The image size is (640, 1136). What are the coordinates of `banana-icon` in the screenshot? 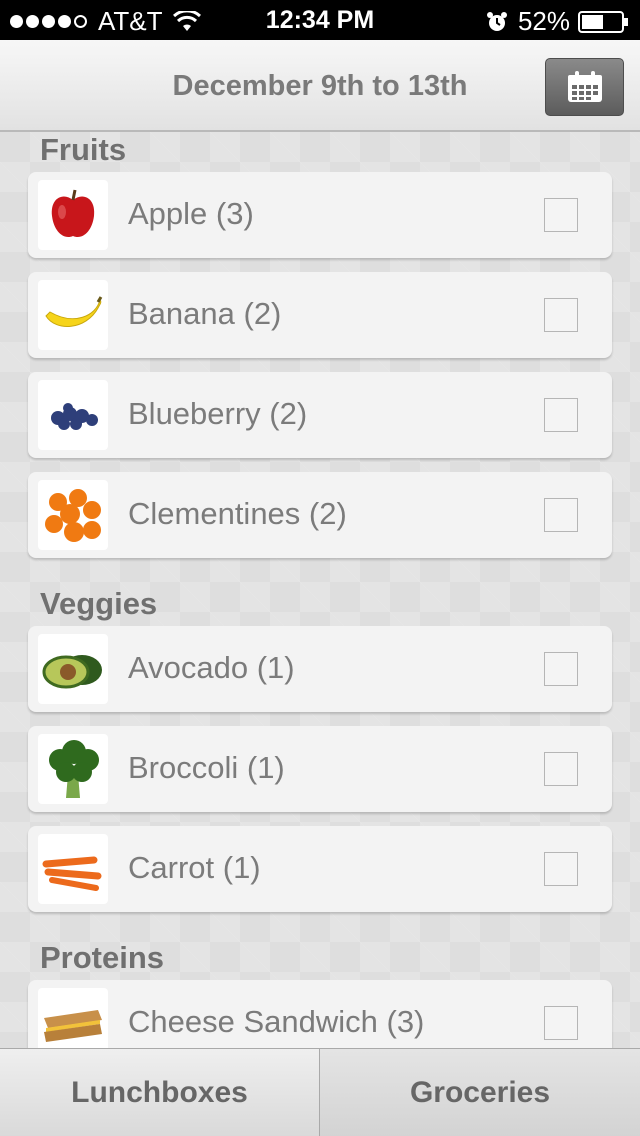 It's located at (73, 315).